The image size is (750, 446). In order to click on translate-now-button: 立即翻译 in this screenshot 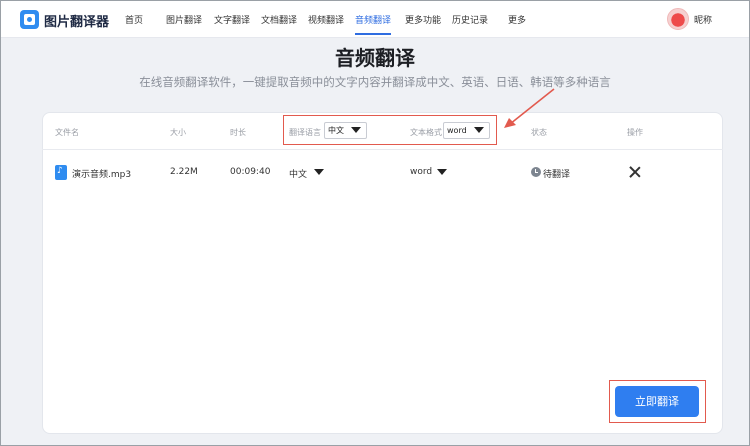, I will do `click(657, 401)`.